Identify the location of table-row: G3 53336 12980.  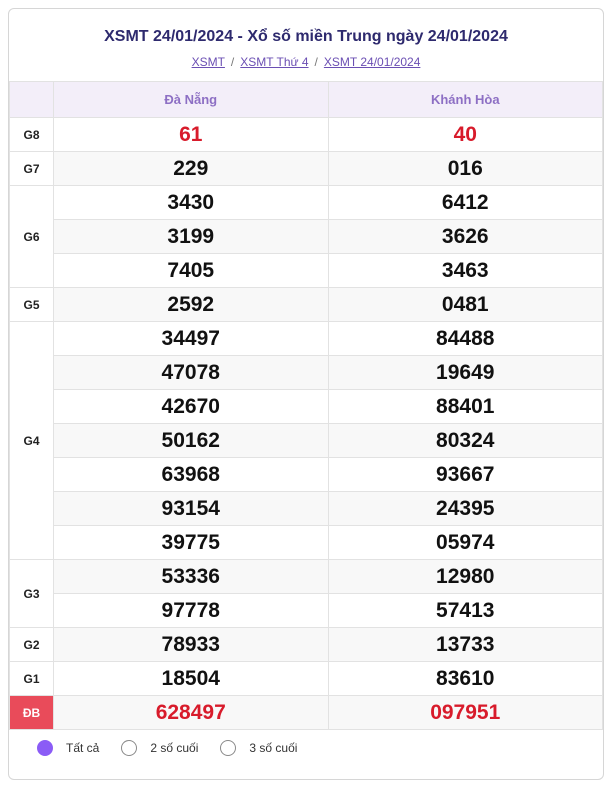
(306, 593).